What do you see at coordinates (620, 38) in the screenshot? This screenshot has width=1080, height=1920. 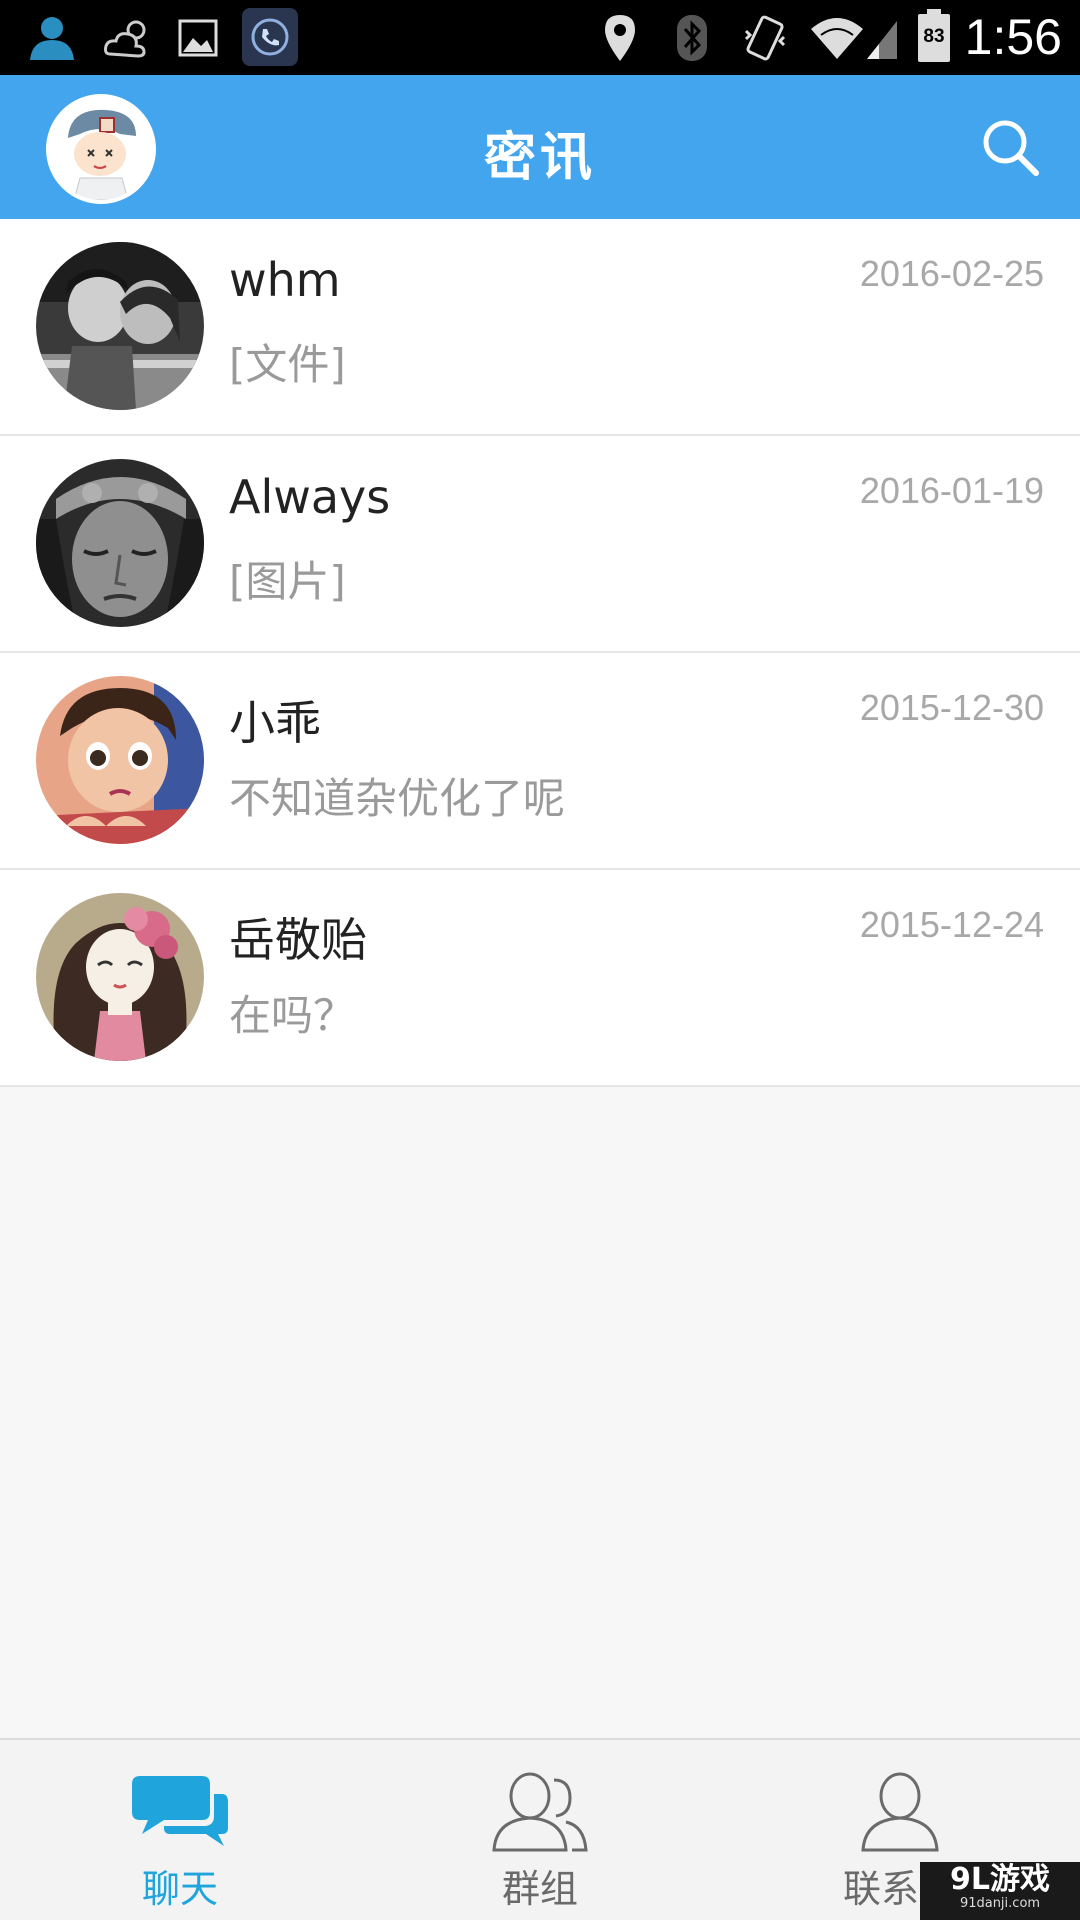 I see `location-icon` at bounding box center [620, 38].